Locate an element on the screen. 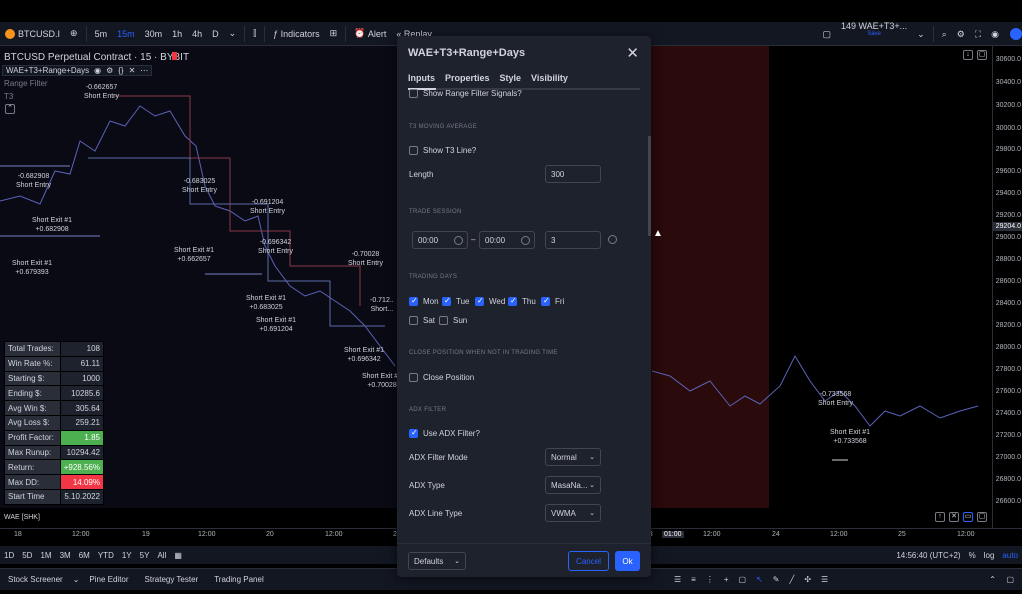 This screenshot has height=594, width=1022. tab-style: Style is located at coordinates (511, 78).